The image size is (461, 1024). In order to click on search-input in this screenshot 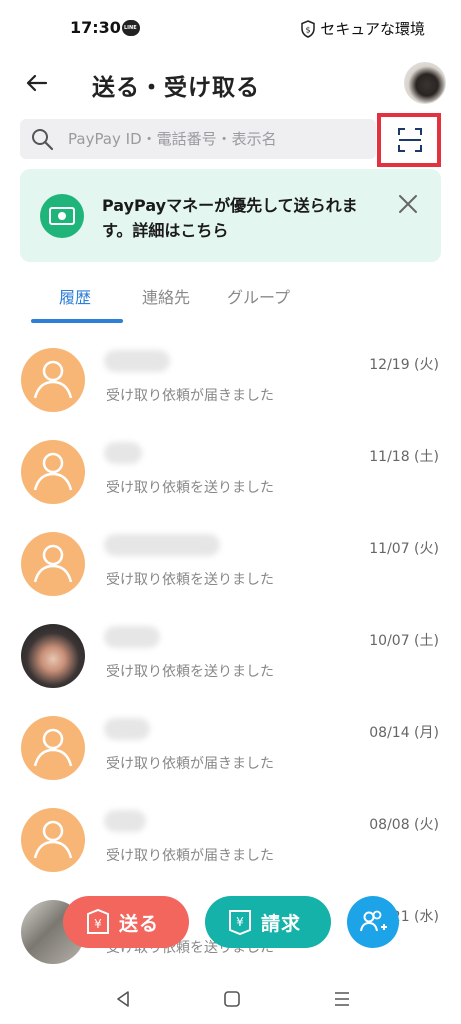, I will do `click(218, 139)`.